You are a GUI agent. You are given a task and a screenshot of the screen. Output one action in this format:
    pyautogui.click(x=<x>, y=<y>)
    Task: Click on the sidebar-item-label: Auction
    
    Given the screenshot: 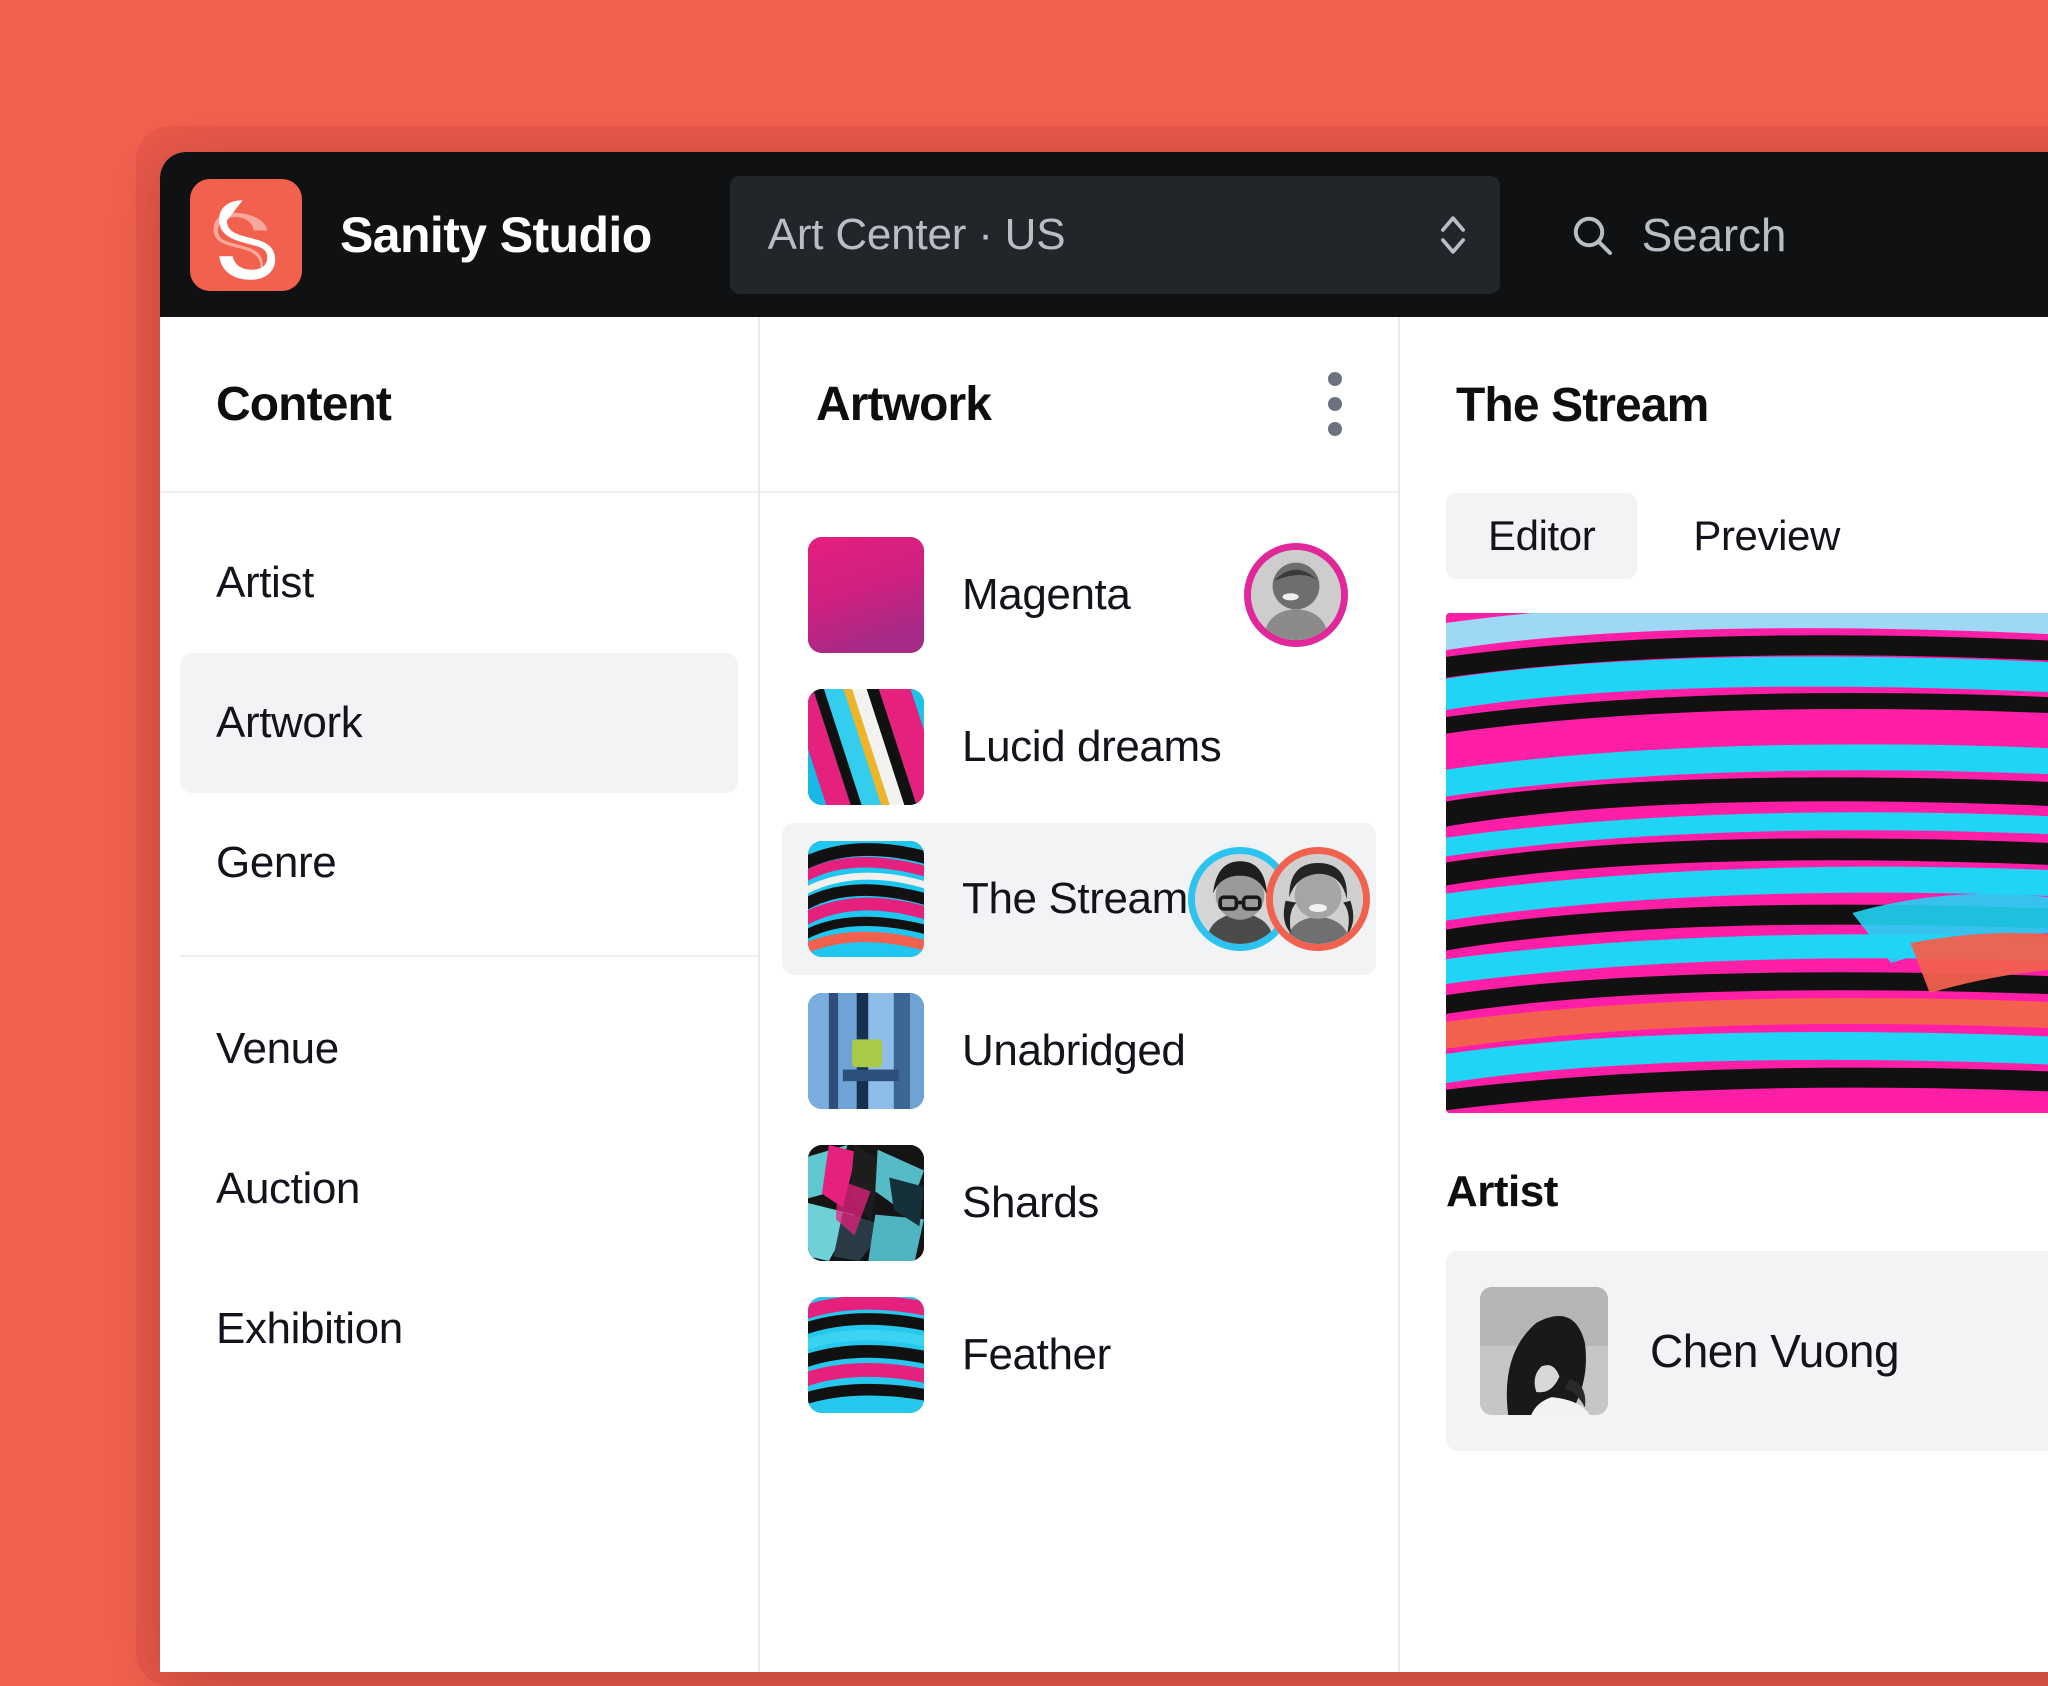 What is the action you would take?
    pyautogui.click(x=288, y=1189)
    